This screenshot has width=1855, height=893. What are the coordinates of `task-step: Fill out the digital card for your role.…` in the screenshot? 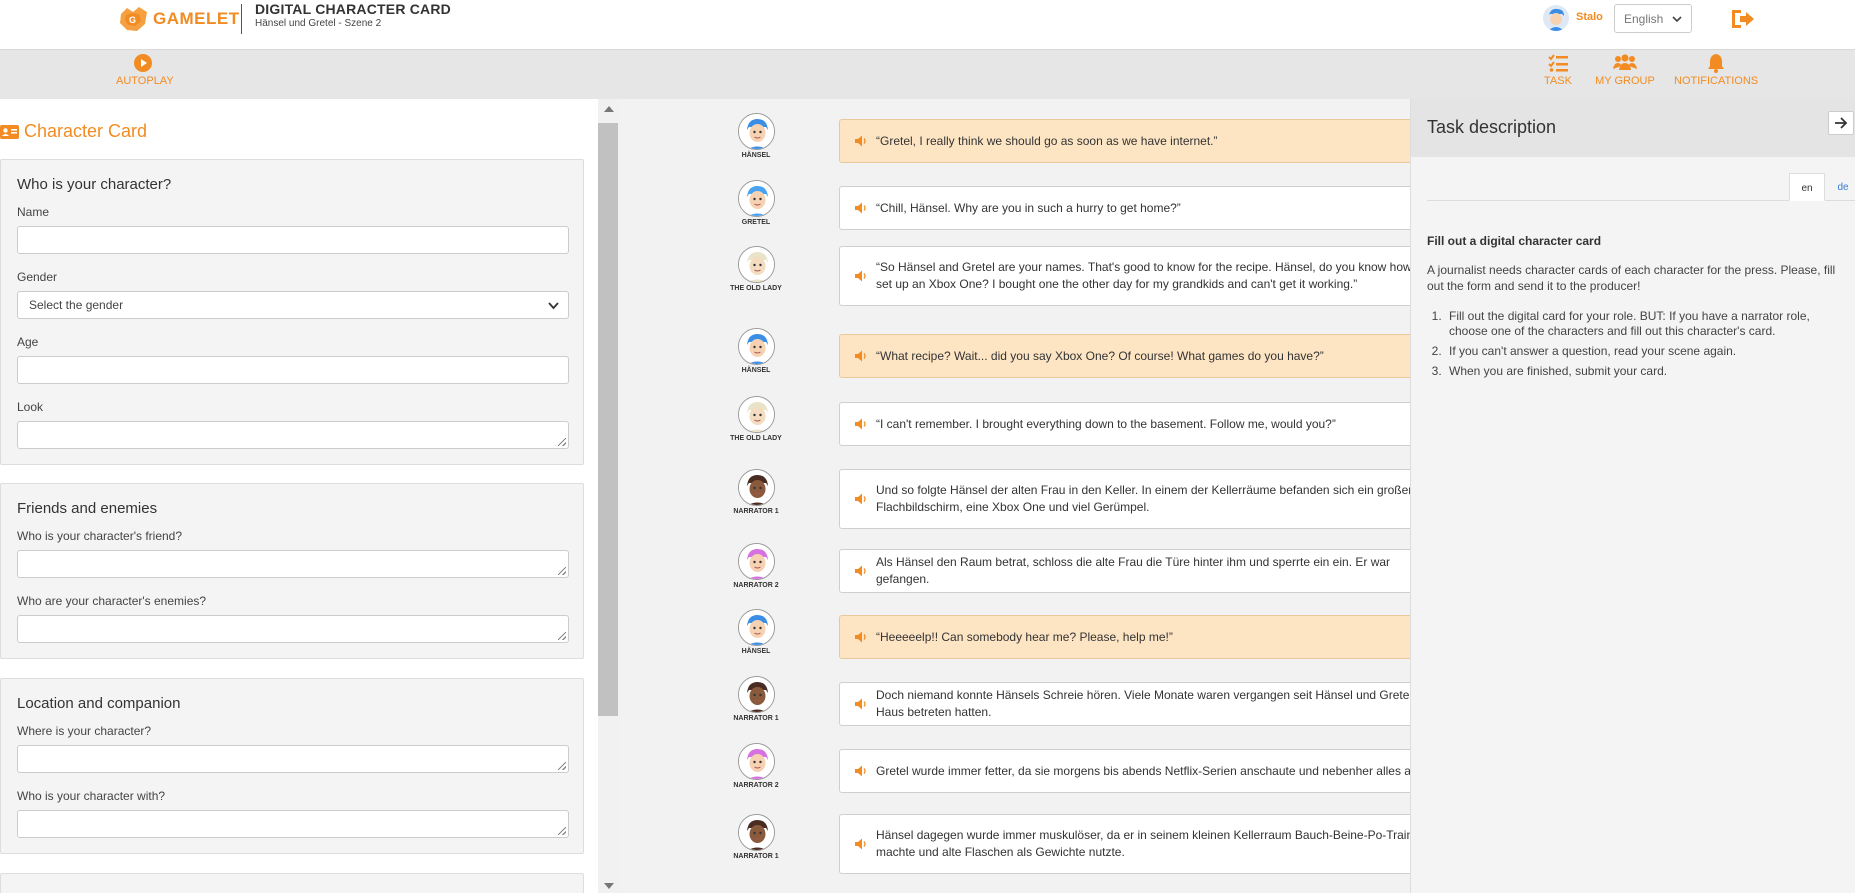 It's located at (1645, 324).